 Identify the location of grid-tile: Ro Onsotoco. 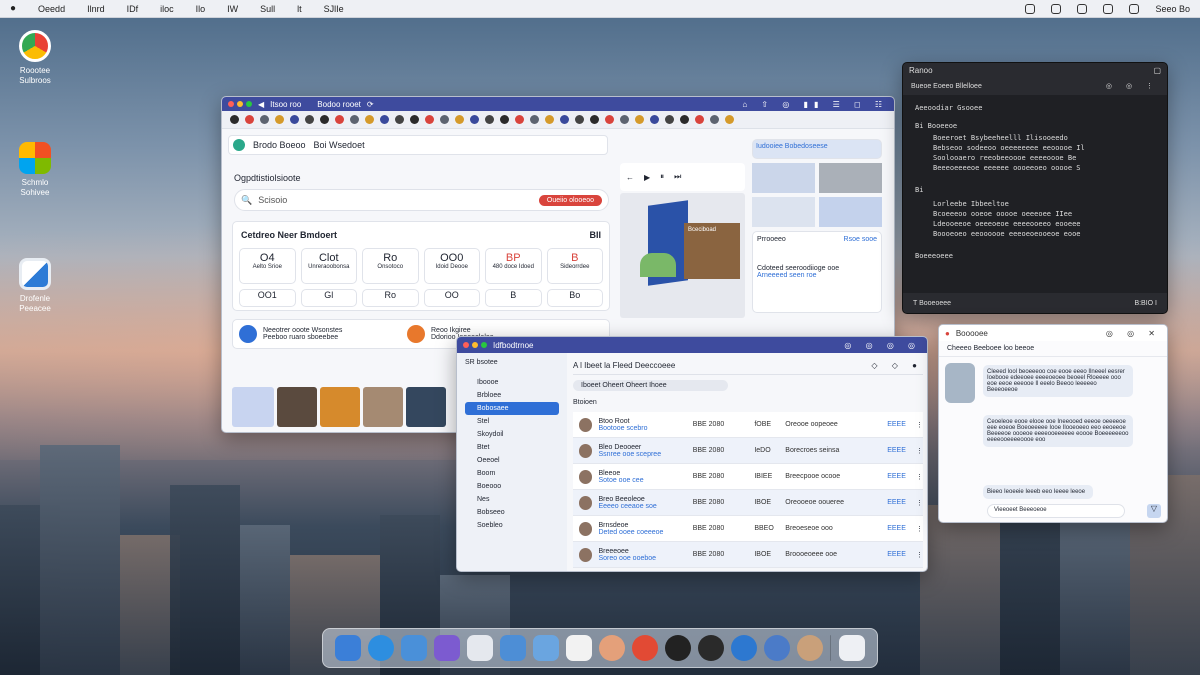
(390, 266).